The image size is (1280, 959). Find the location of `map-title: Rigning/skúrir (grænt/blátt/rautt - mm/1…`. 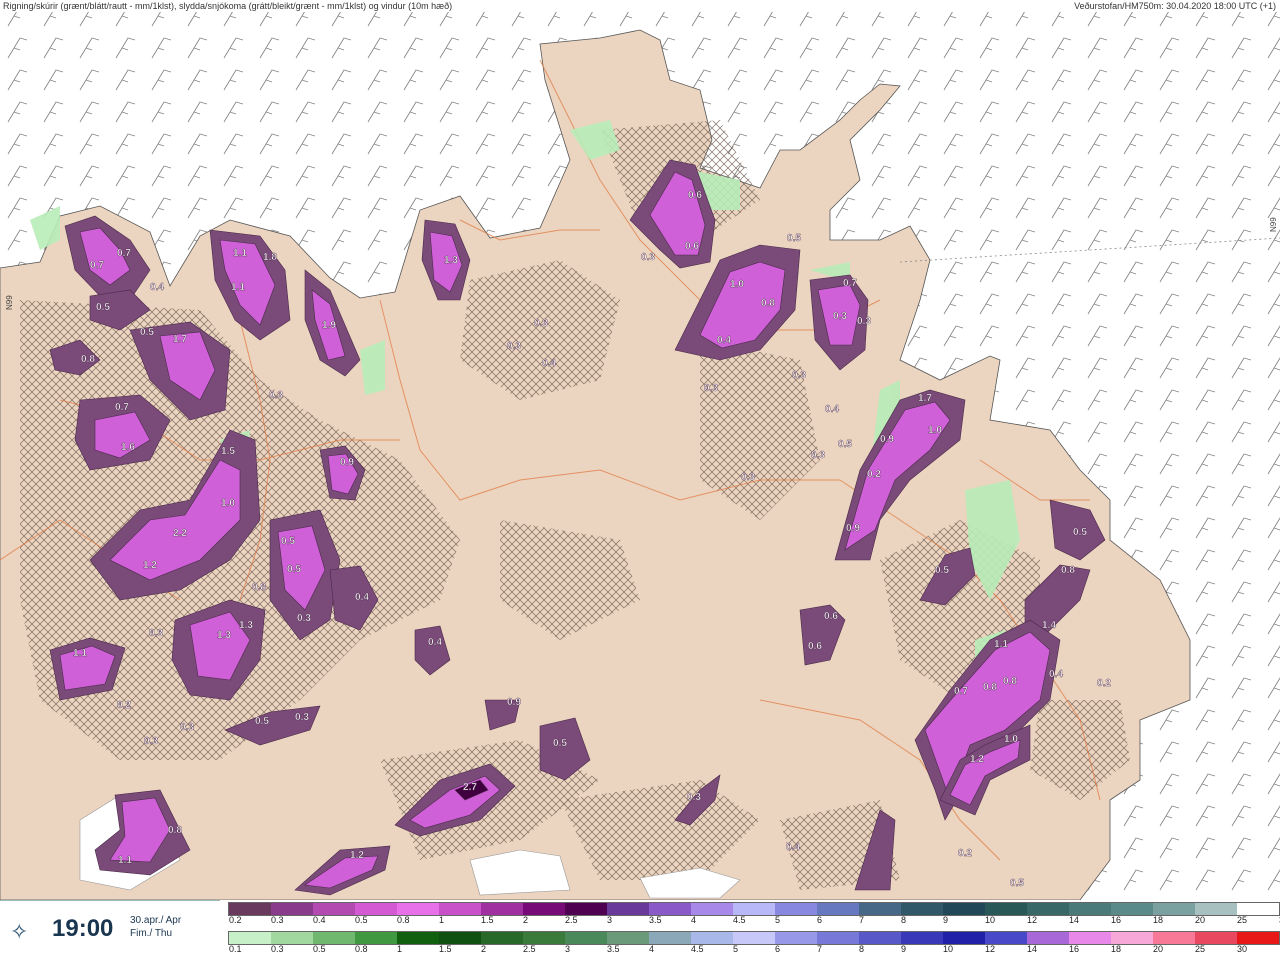

map-title: Rigning/skúrir (grænt/blátt/rautt - mm/1… is located at coordinates (228, 6).